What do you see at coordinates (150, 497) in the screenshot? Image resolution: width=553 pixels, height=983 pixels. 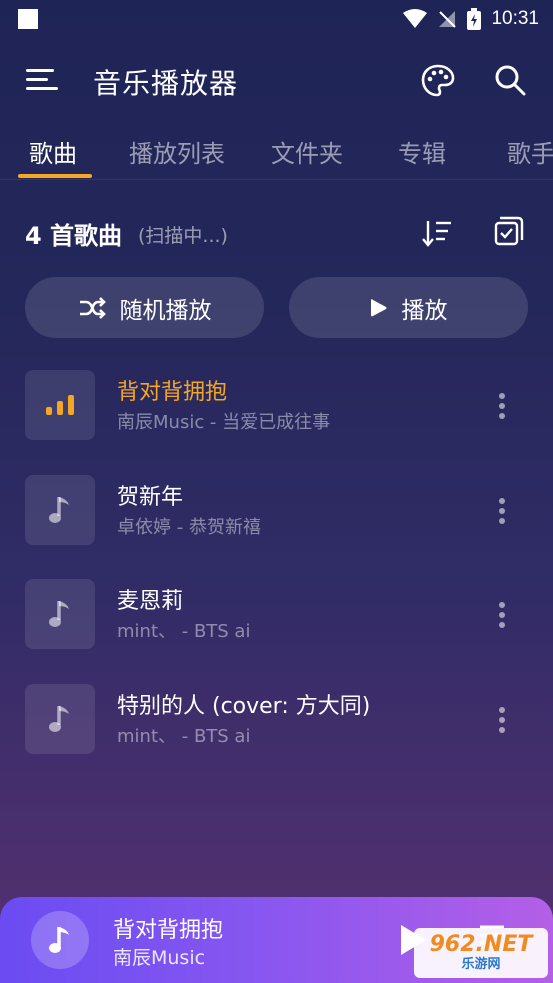 I see `song-title: 贺新年` at bounding box center [150, 497].